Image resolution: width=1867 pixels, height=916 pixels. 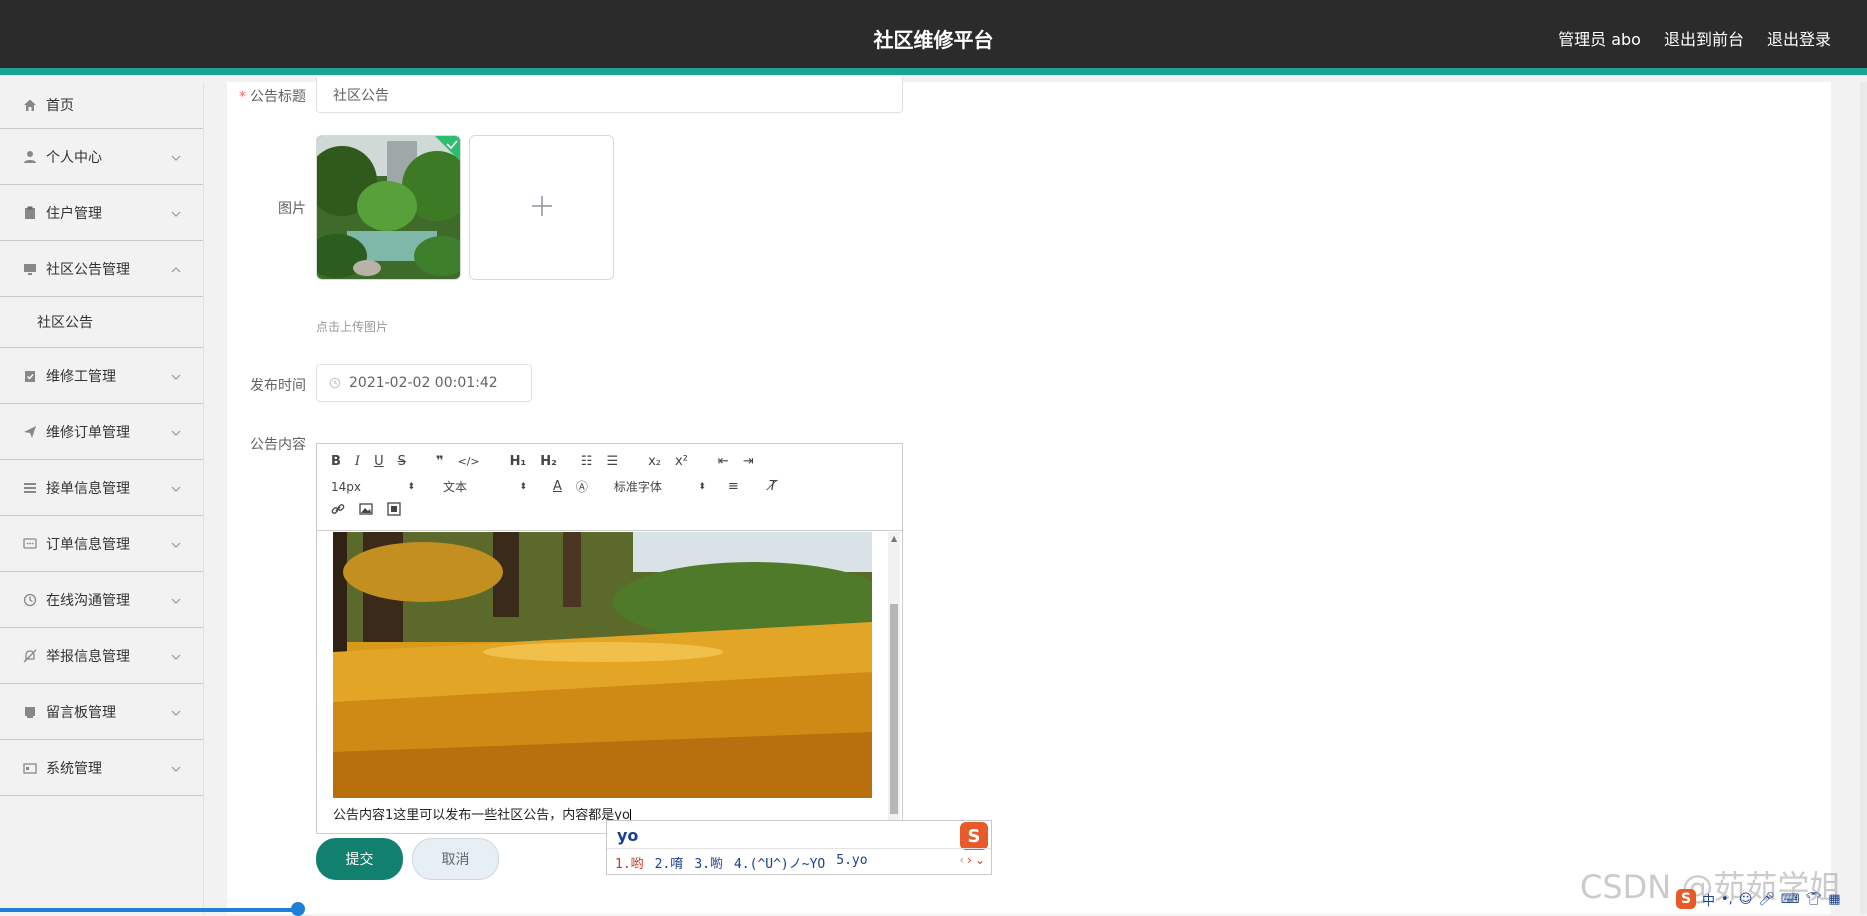 I want to click on microphone-icon: 🎤︎, so click(x=1766, y=899).